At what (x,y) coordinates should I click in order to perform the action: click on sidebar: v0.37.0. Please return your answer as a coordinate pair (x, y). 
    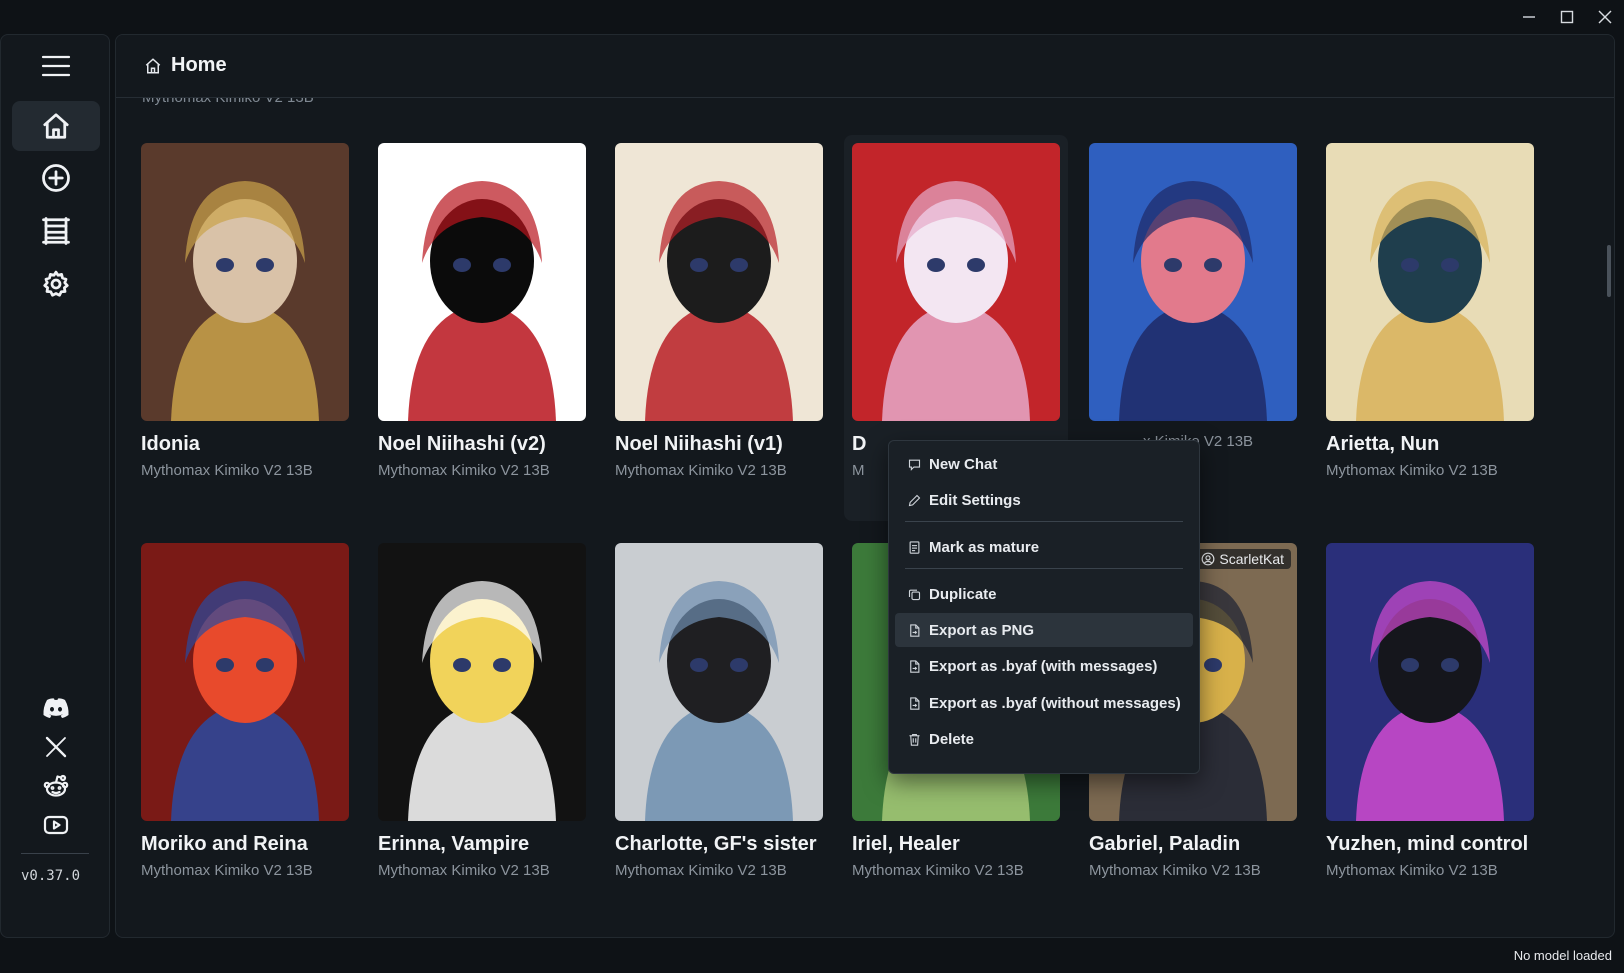
    Looking at the image, I should click on (55, 486).